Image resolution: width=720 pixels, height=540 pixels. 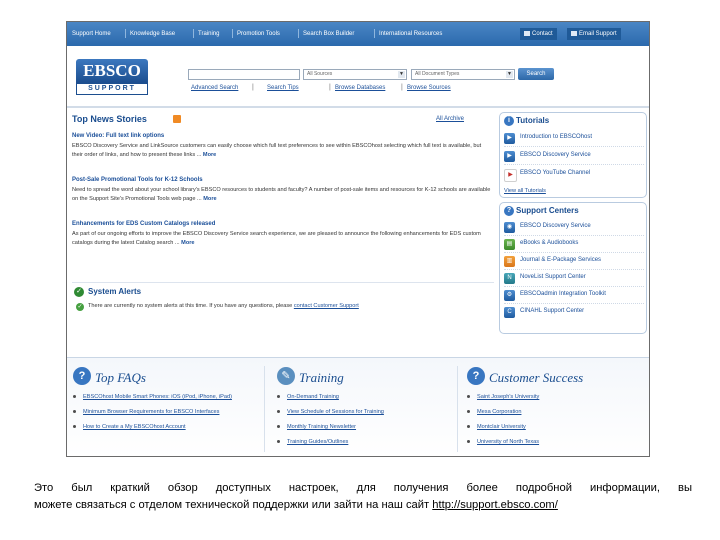 I want to click on novelist-icon: N, so click(x=509, y=278).